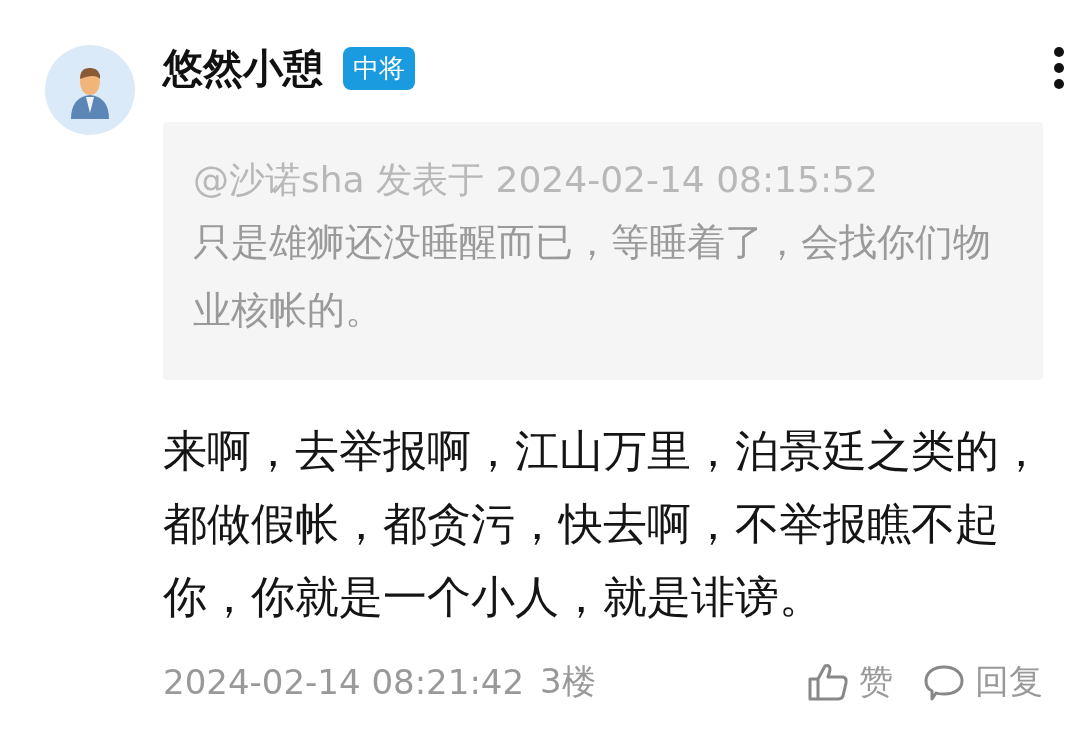 This screenshot has width=1080, height=746. Describe the element at coordinates (243, 68) in the screenshot. I see `username: 悠然小憩` at that location.